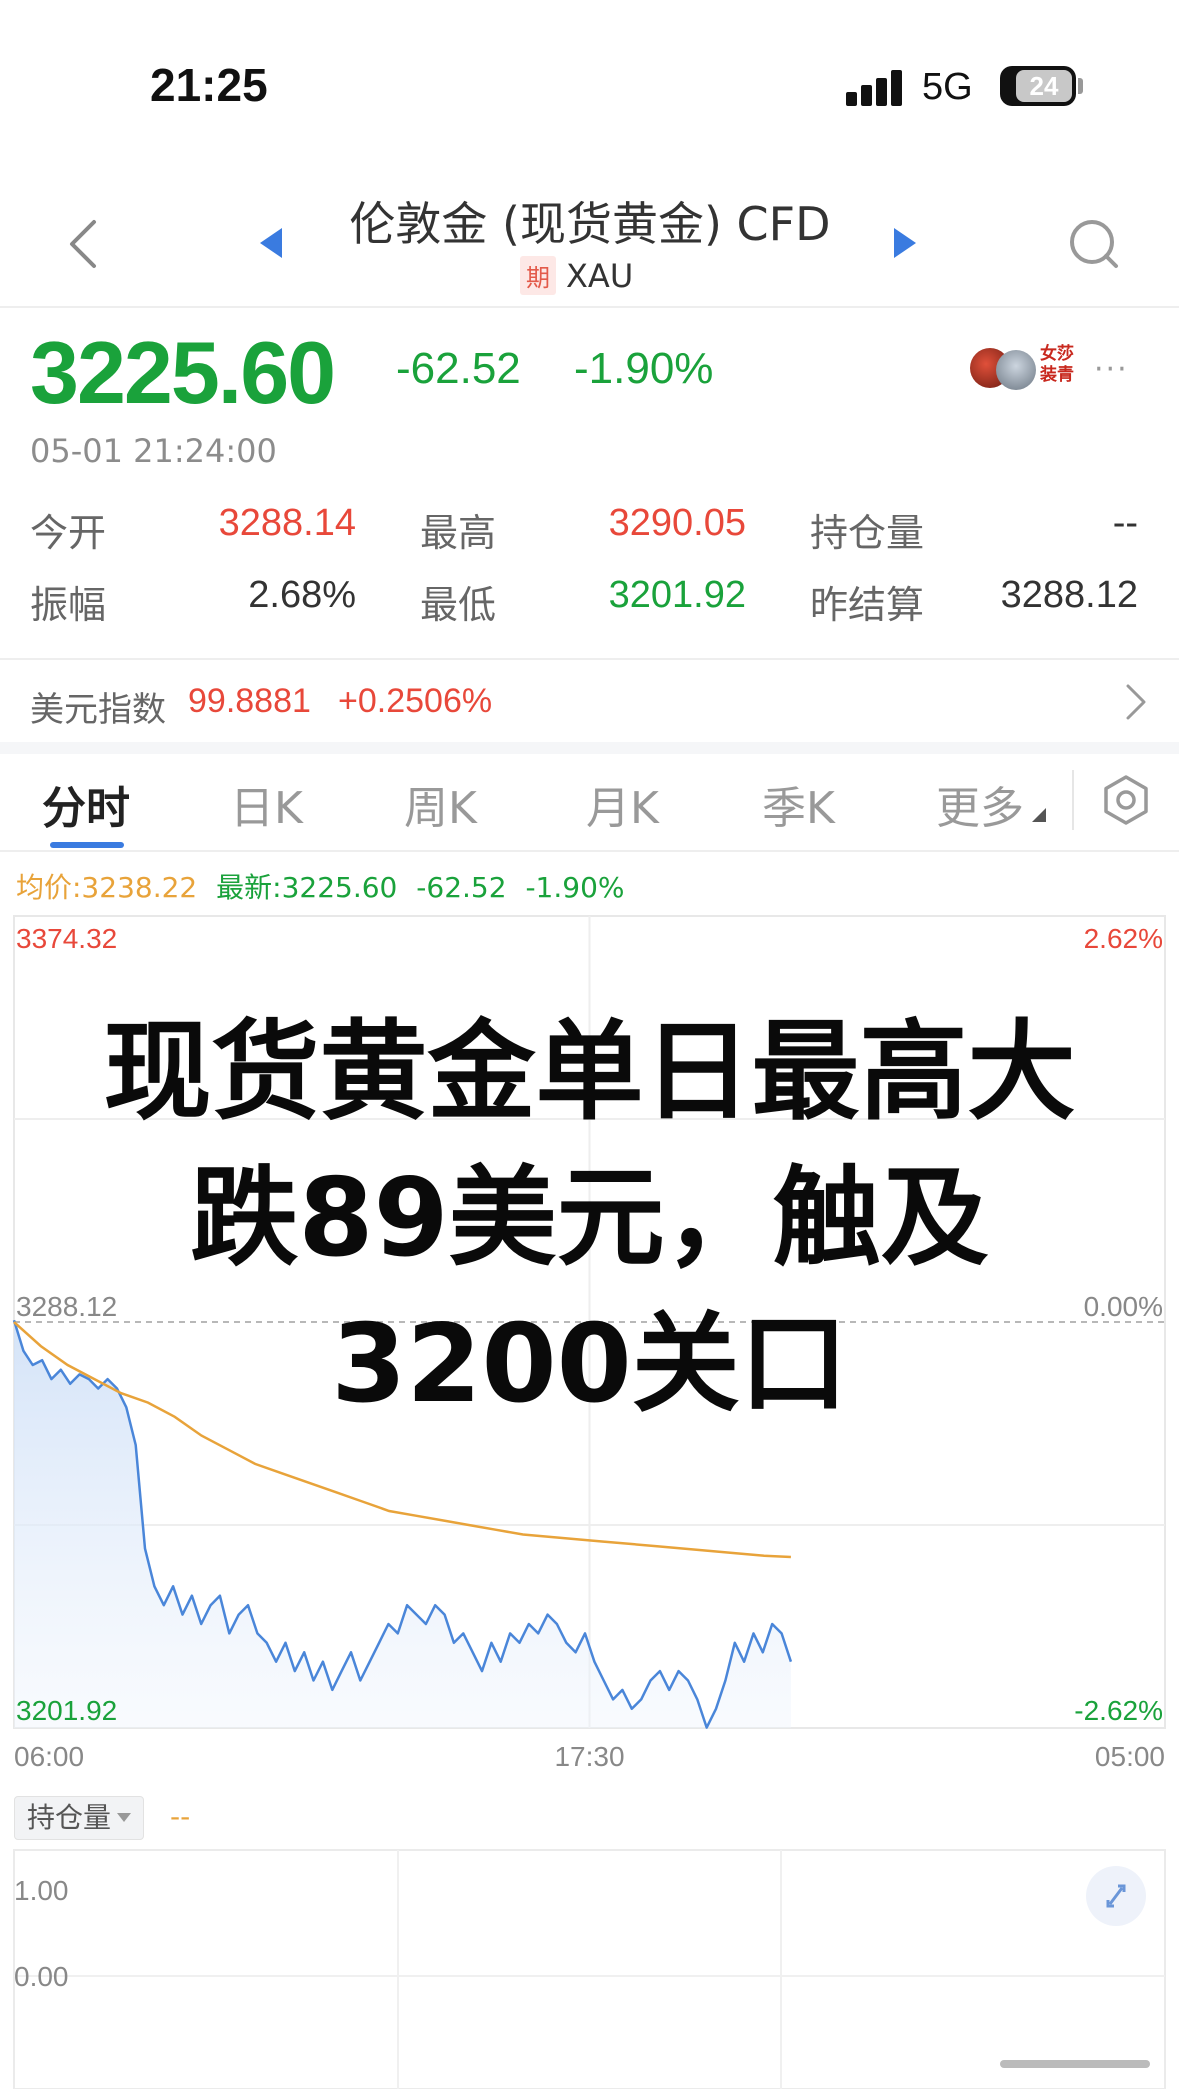 The width and height of the screenshot is (1179, 2089). Describe the element at coordinates (875, 88) in the screenshot. I see `signal-icon` at that location.